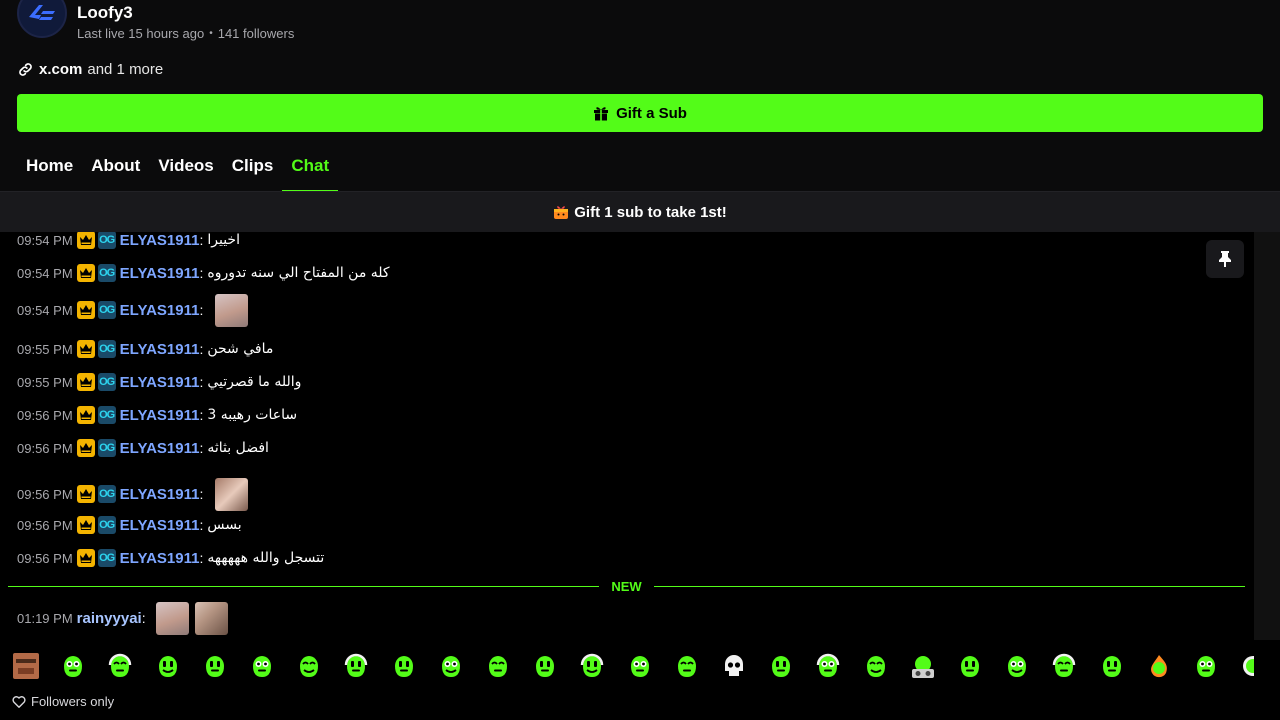 This screenshot has width=1280, height=720. Describe the element at coordinates (49, 171) in the screenshot. I see `tab-home: Home` at that location.